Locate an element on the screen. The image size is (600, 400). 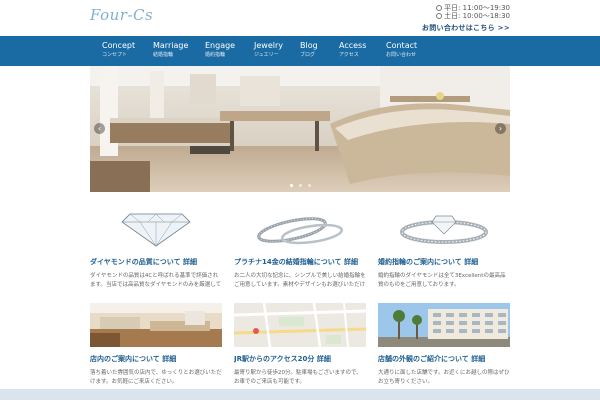
hours-weekday-text: 平日: 11:00～19:30 is located at coordinates (477, 8).